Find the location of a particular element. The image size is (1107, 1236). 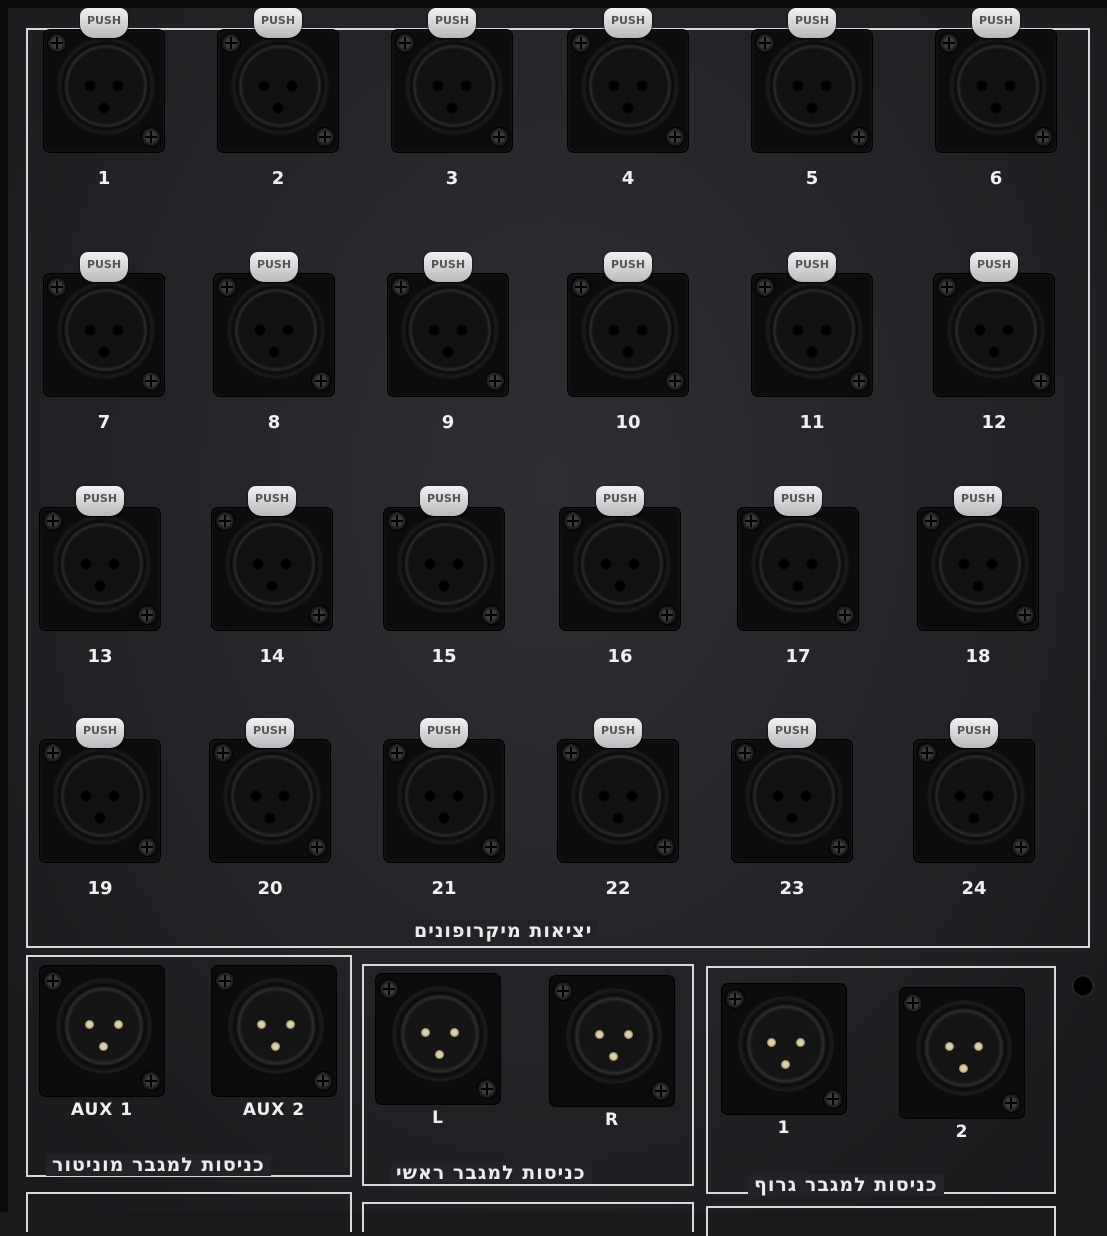

mic-output-16: PUSH 16 is located at coordinates (620, 576).